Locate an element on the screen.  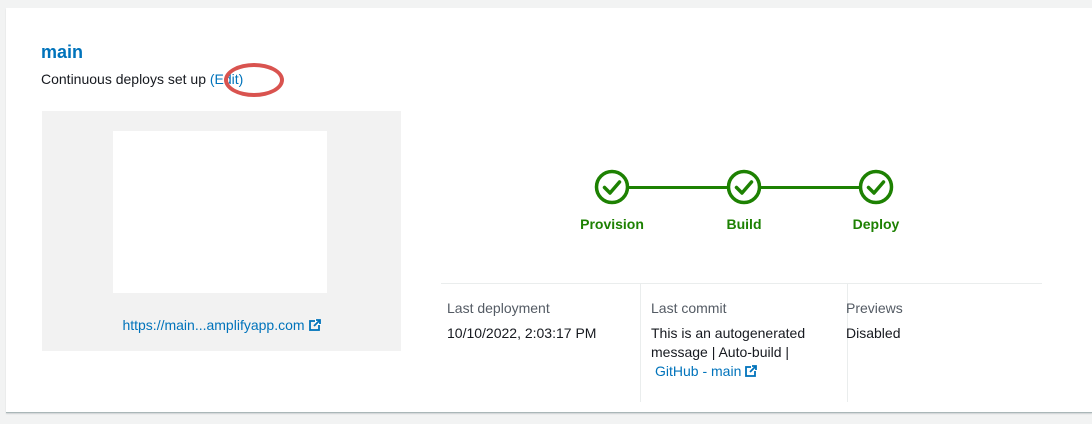
details-divider is located at coordinates (741, 283).